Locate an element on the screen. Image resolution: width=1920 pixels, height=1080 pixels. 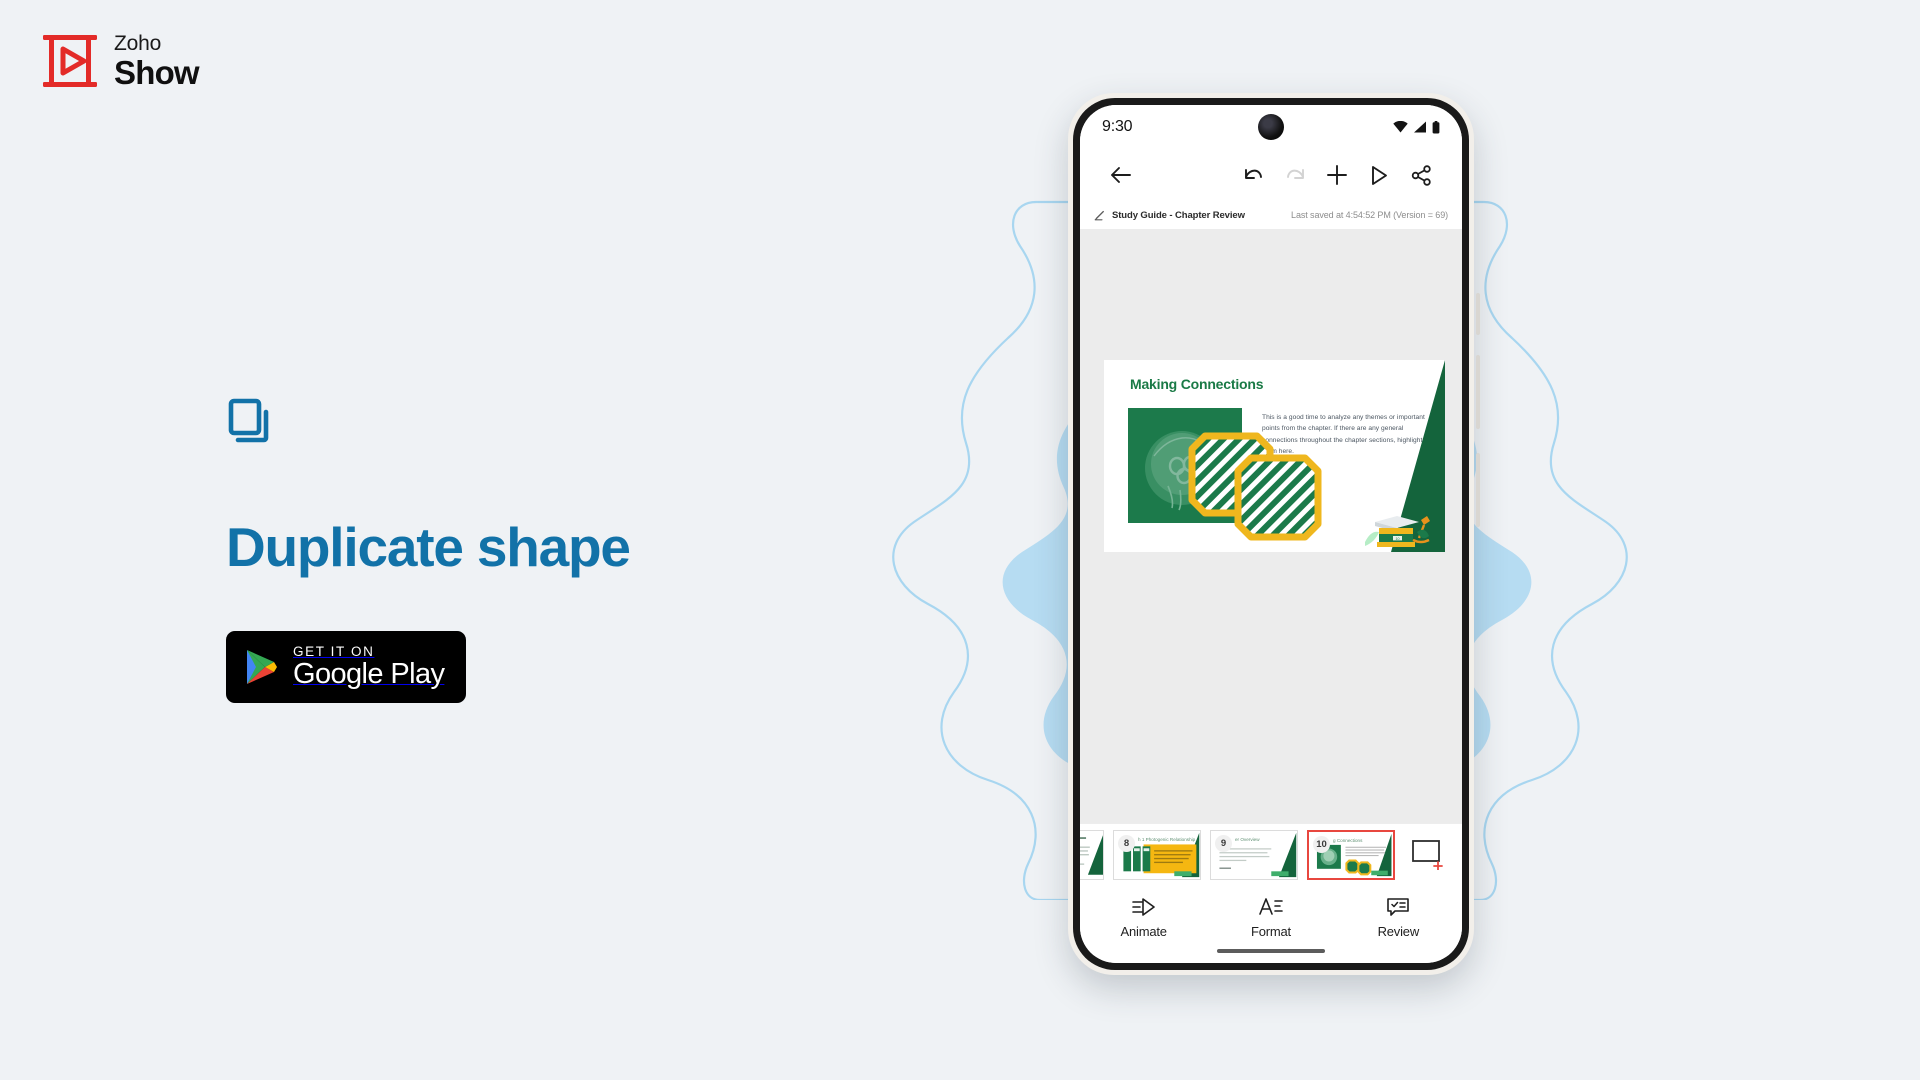
list-item: 9 er Overview is located at coordinates (1254, 854).